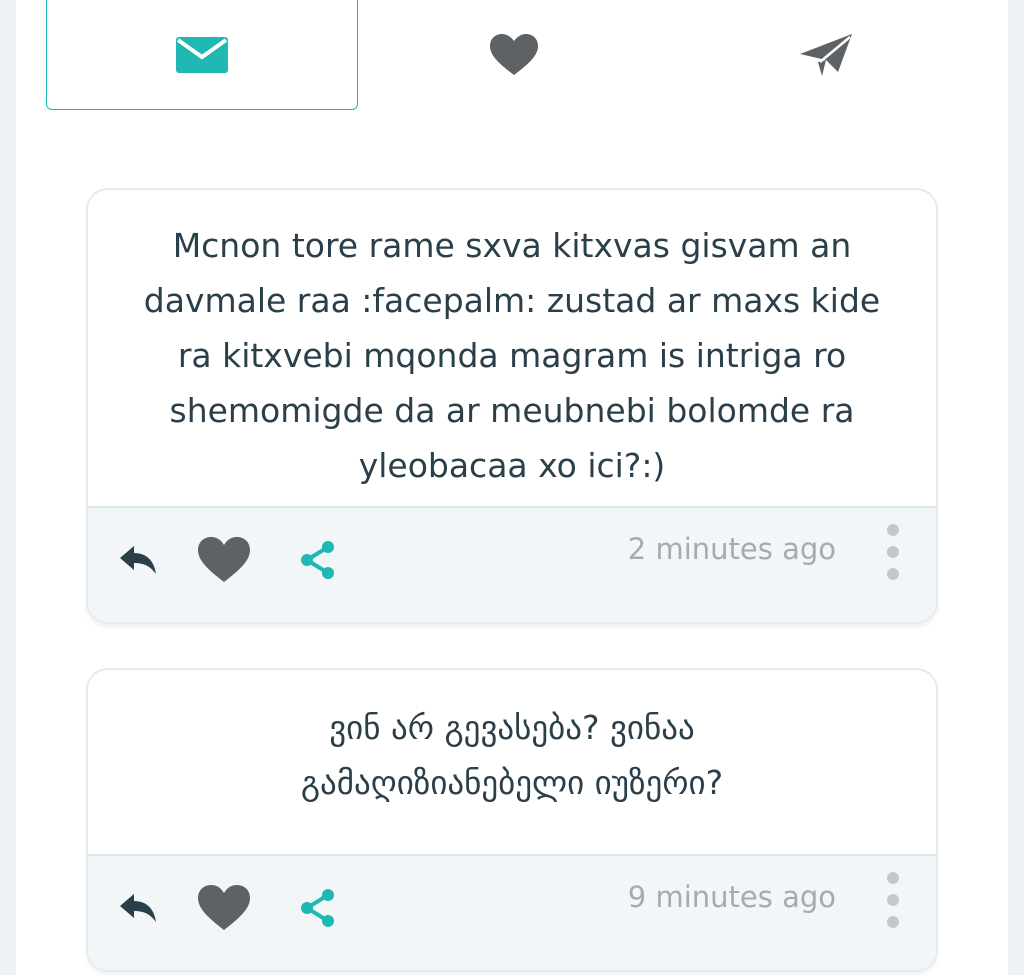 The image size is (1024, 975). I want to click on tab-bar, so click(512, 56).